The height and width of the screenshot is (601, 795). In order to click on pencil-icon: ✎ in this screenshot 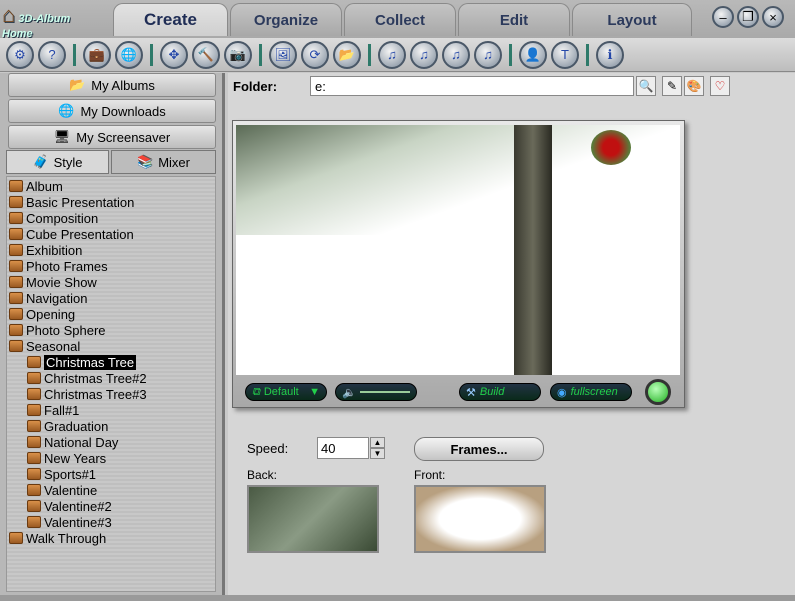, I will do `click(672, 86)`.